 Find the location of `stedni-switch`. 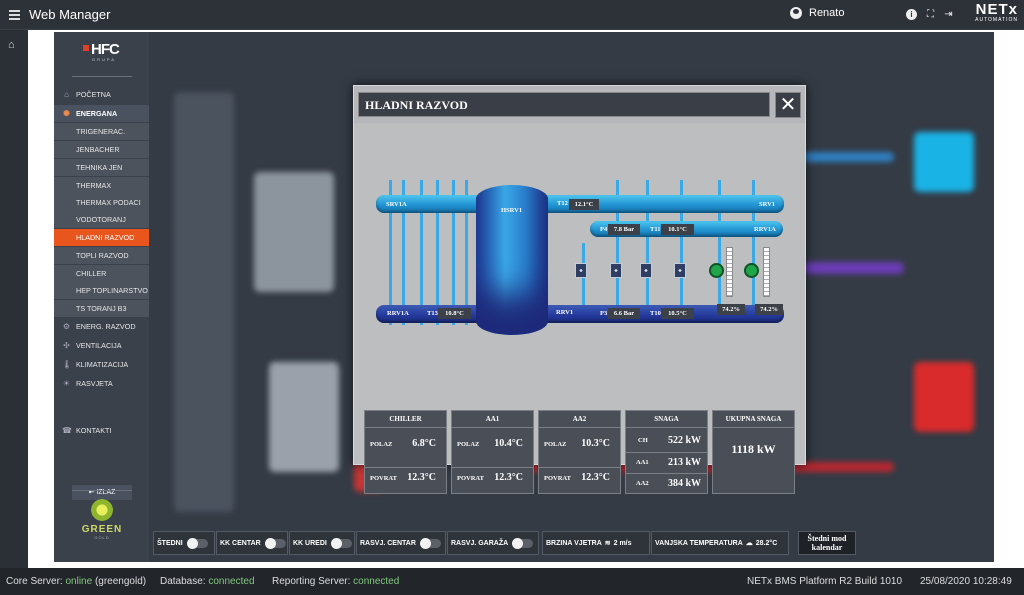

stedni-switch is located at coordinates (197, 543).